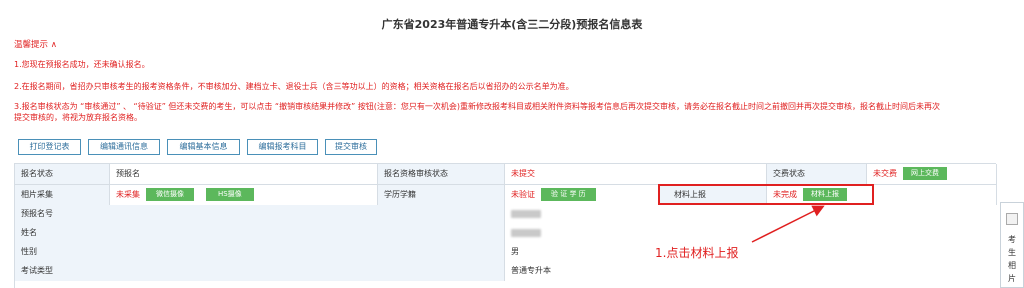 This screenshot has width=1024, height=288. What do you see at coordinates (128, 194) in the screenshot?
I see `photo-collect-value: 未采集` at bounding box center [128, 194].